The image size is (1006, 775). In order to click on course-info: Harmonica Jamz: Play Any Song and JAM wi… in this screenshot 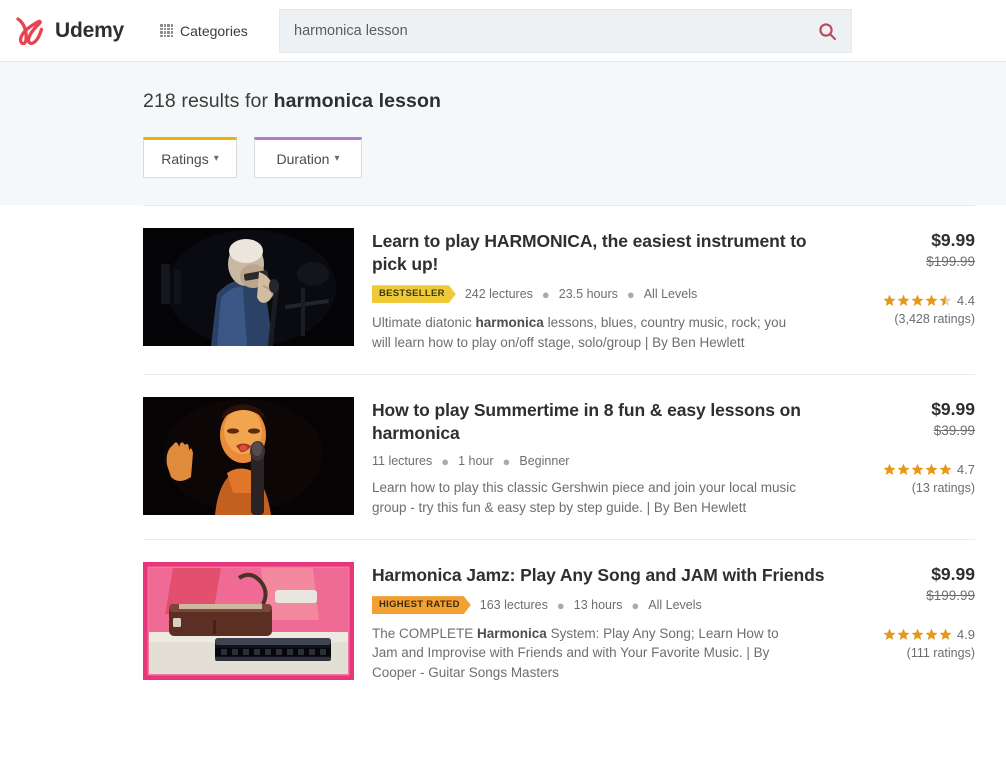, I will do `click(601, 622)`.